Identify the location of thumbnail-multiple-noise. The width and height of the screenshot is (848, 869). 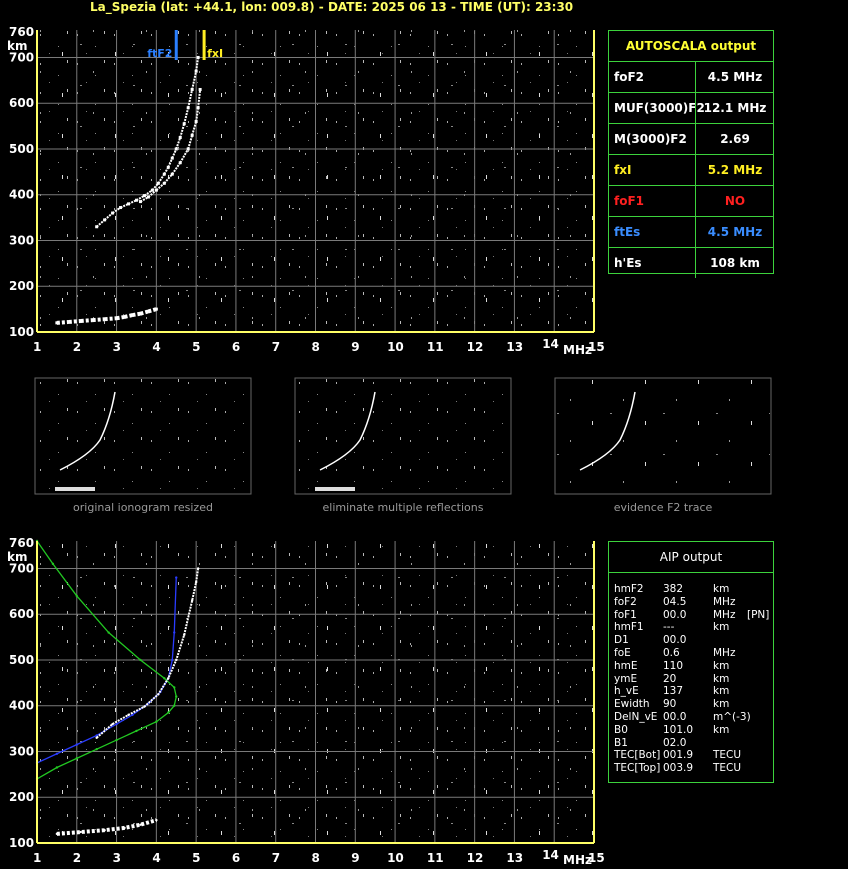
(403, 436).